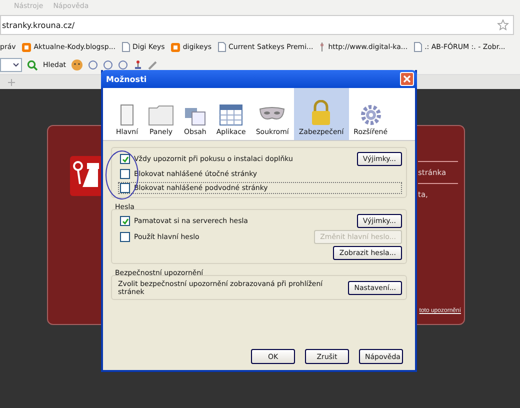 This screenshot has width=520, height=408. What do you see at coordinates (153, 65) in the screenshot?
I see `pencil-icon` at bounding box center [153, 65].